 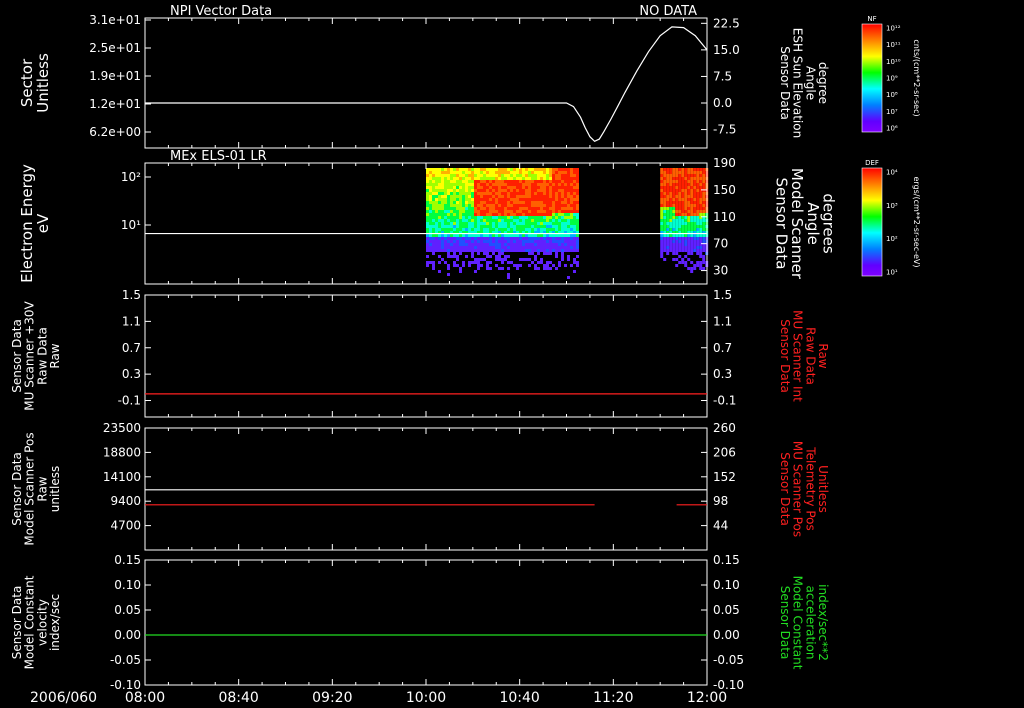 I want to click on colorbar-tick-label: 10¹², so click(x=893, y=29).